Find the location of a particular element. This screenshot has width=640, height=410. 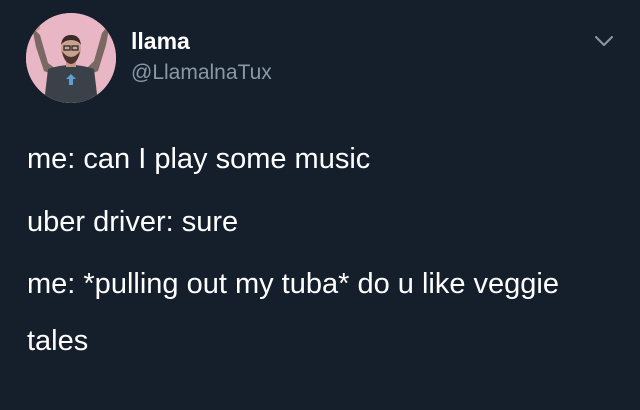

display-name: llama is located at coordinates (160, 41).